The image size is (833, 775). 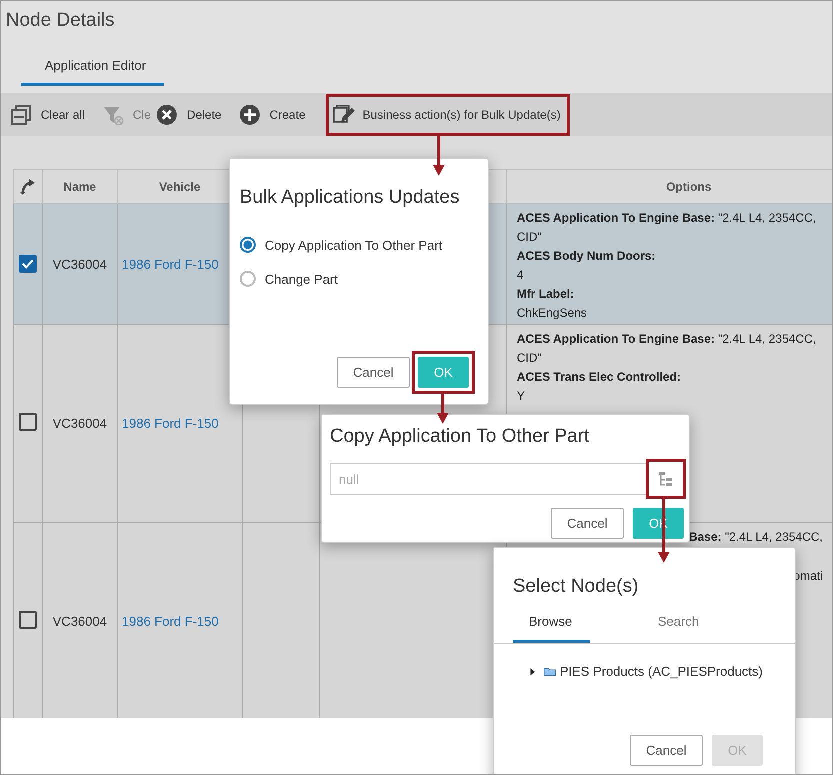 I want to click on toolbar-button: Clear all, so click(x=57, y=114).